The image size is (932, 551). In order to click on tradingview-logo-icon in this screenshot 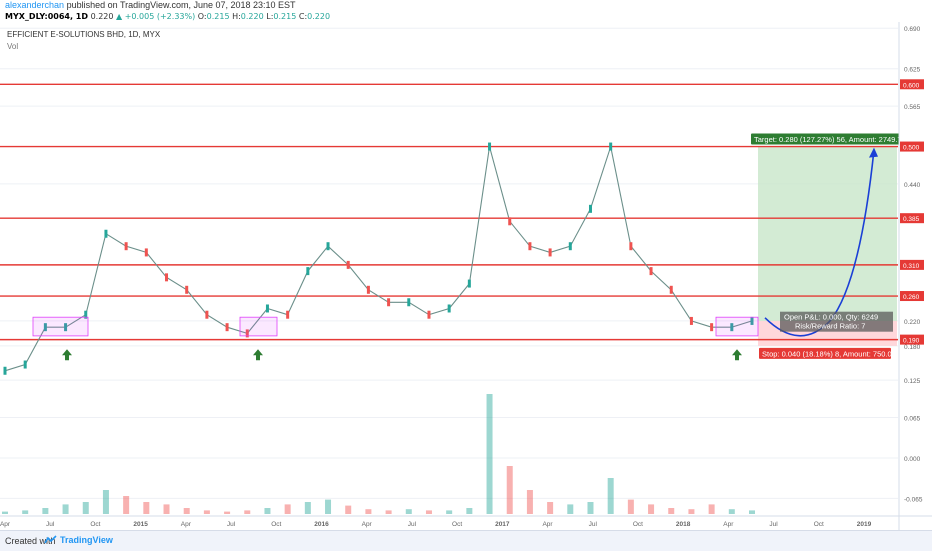, I will do `click(50, 539)`.